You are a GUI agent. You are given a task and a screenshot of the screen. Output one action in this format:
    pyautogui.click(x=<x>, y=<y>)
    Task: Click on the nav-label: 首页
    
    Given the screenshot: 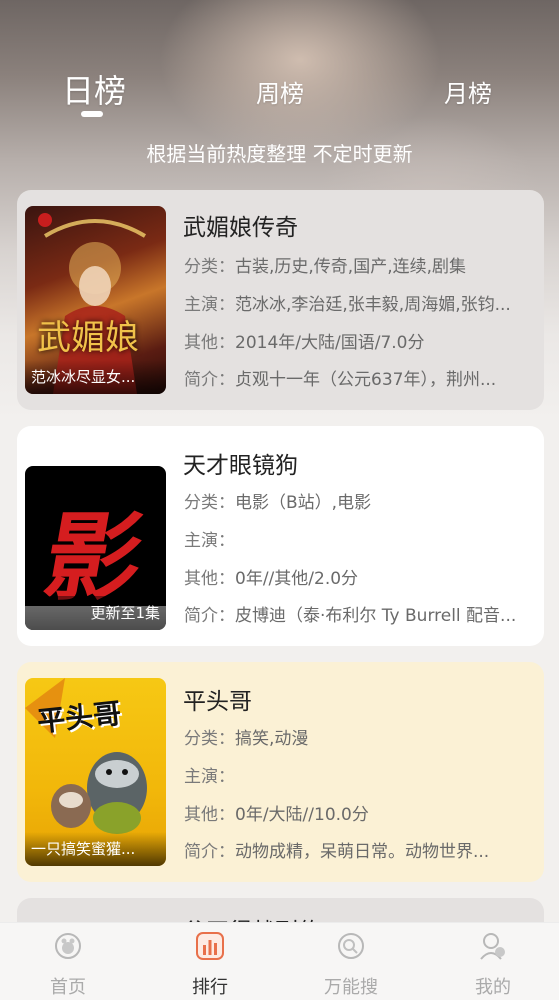 What is the action you would take?
    pyautogui.click(x=68, y=987)
    